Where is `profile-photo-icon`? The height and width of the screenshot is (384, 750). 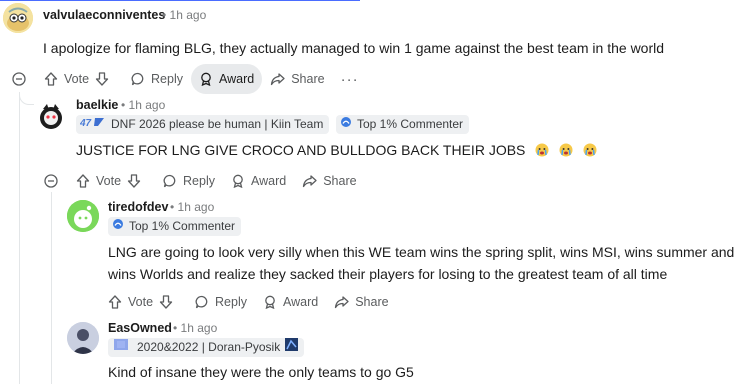
profile-photo-icon is located at coordinates (83, 338).